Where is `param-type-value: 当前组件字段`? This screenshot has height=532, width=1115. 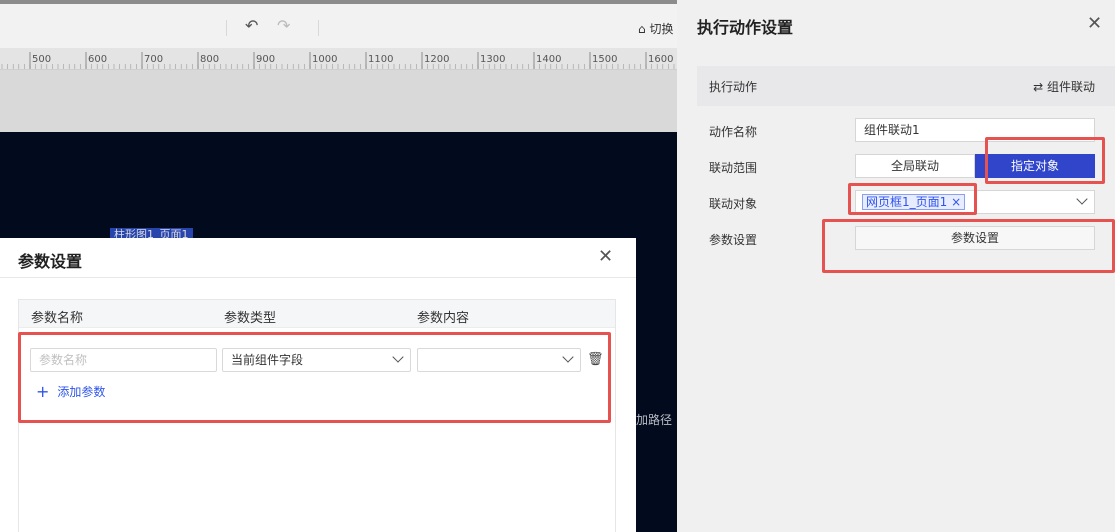 param-type-value: 当前组件字段 is located at coordinates (267, 360).